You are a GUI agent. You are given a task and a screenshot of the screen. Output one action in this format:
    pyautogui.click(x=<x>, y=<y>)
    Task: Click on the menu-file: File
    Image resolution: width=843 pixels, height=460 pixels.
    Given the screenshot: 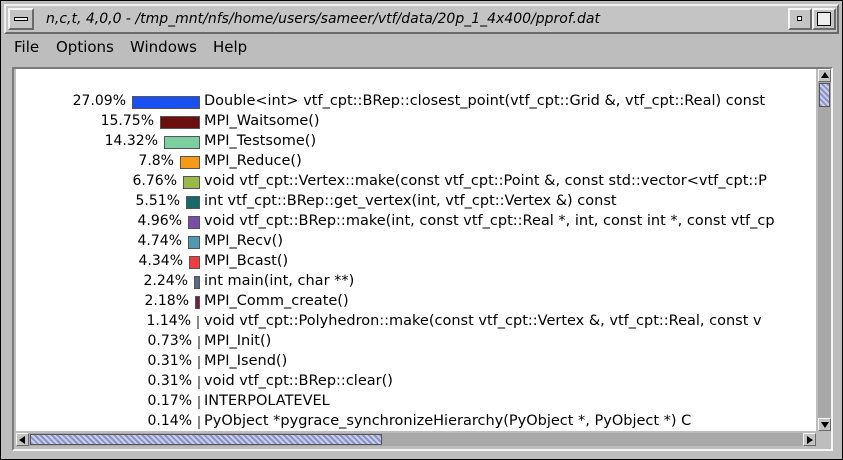 What is the action you would take?
    pyautogui.click(x=26, y=47)
    